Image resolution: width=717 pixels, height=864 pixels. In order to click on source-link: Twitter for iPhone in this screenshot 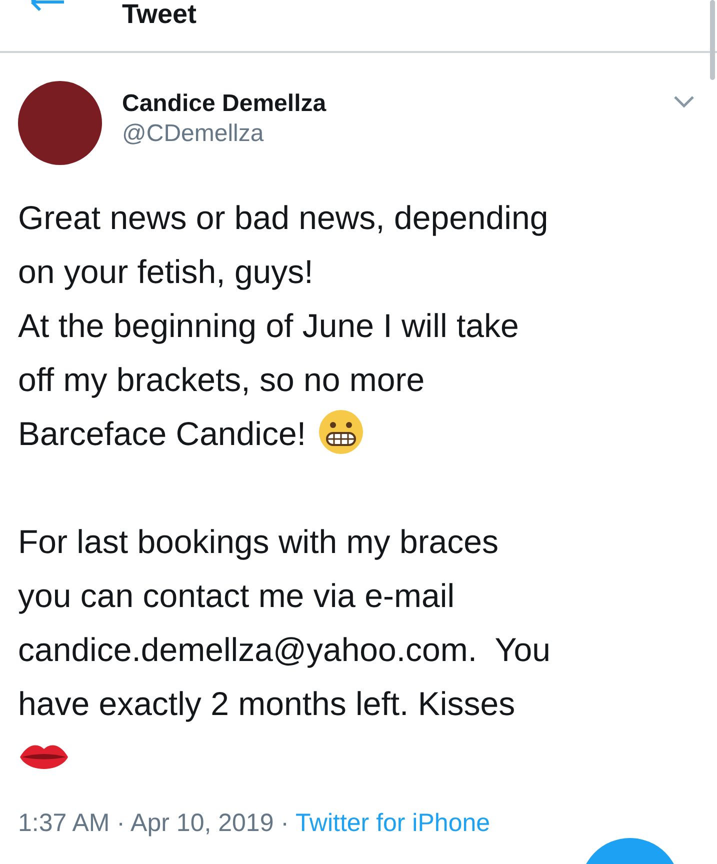, I will do `click(393, 823)`.